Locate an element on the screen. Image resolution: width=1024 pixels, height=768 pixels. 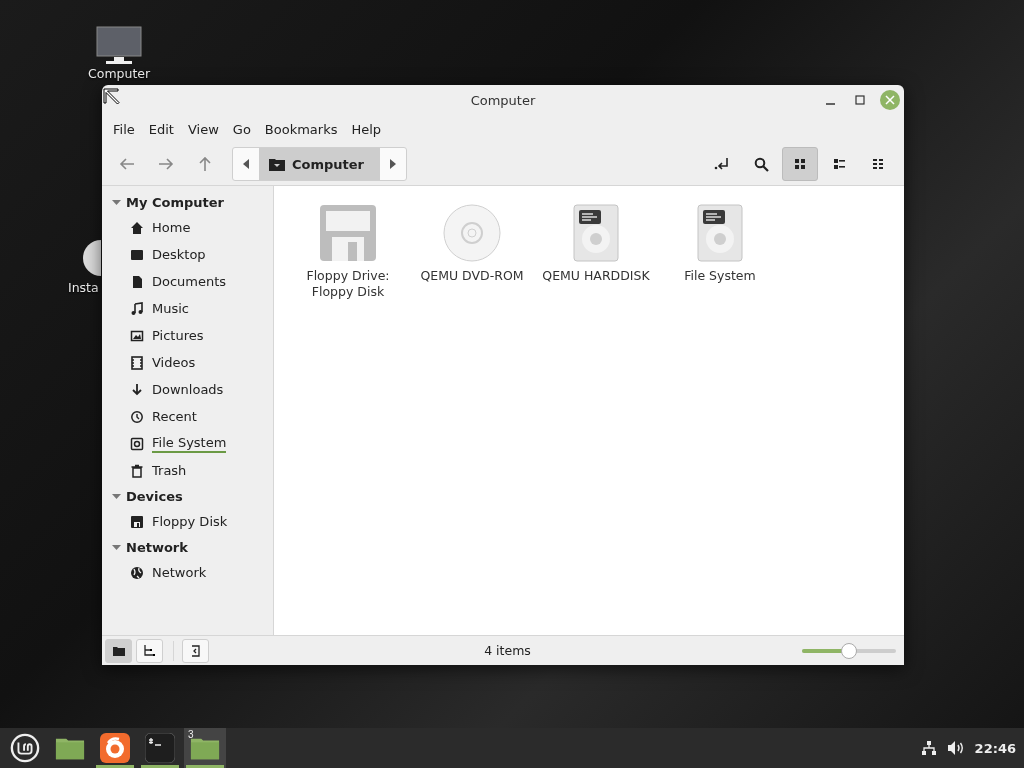
tree-icon is located at coordinates (149, 650).